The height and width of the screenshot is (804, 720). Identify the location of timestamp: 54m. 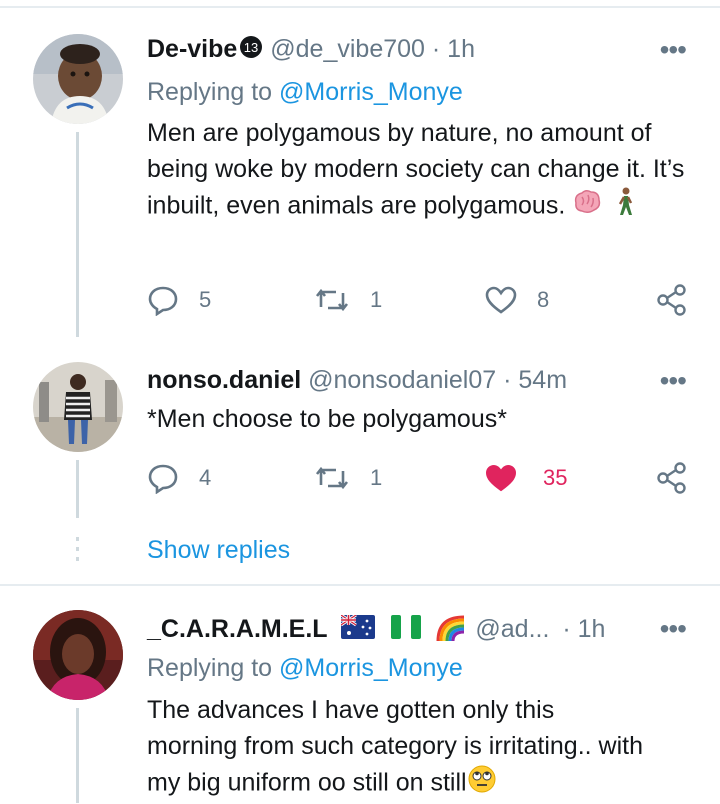
(542, 380).